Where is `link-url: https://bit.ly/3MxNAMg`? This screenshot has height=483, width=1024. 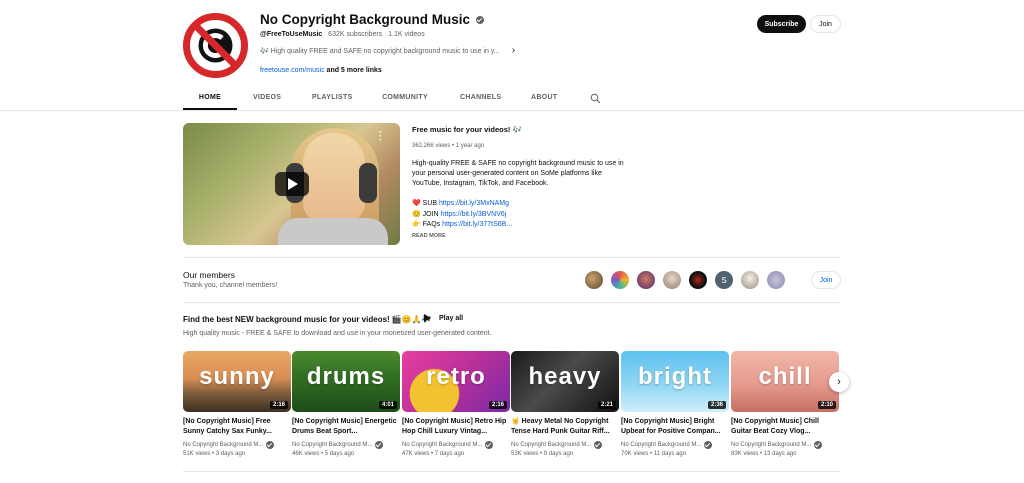
link-url: https://bit.ly/3MxNAMg is located at coordinates (474, 203).